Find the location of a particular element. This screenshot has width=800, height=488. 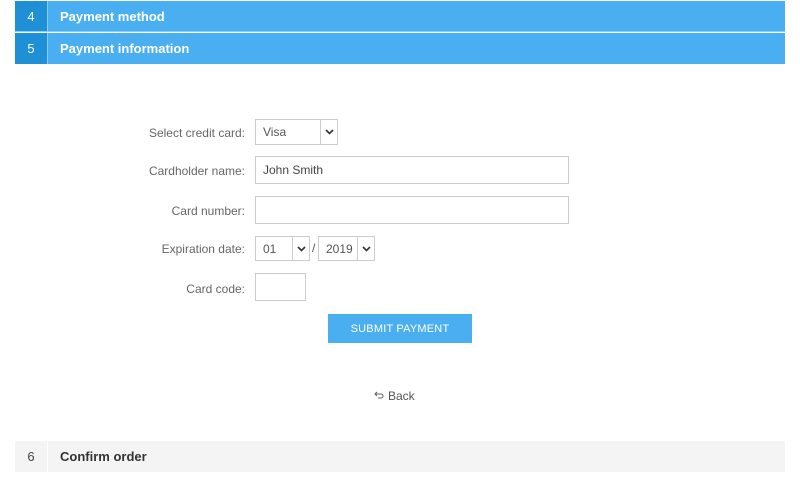

card-code-label: Card code: is located at coordinates (215, 289).